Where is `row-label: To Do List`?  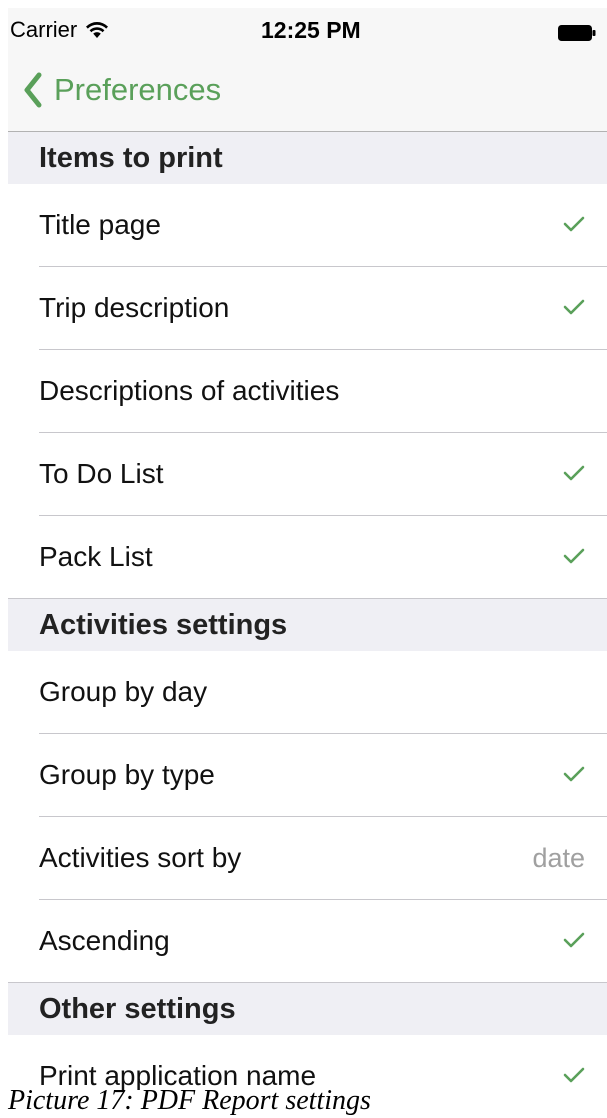 row-label: To Do List is located at coordinates (101, 473).